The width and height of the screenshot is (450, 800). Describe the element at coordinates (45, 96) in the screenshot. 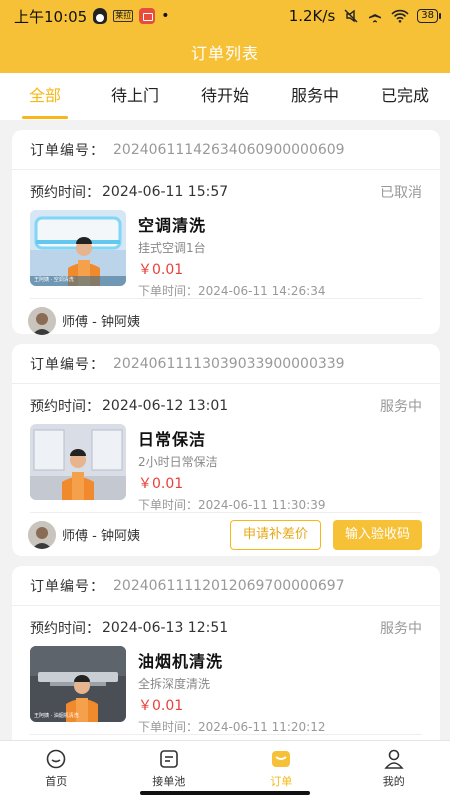

I see `tab-all: 全部` at that location.